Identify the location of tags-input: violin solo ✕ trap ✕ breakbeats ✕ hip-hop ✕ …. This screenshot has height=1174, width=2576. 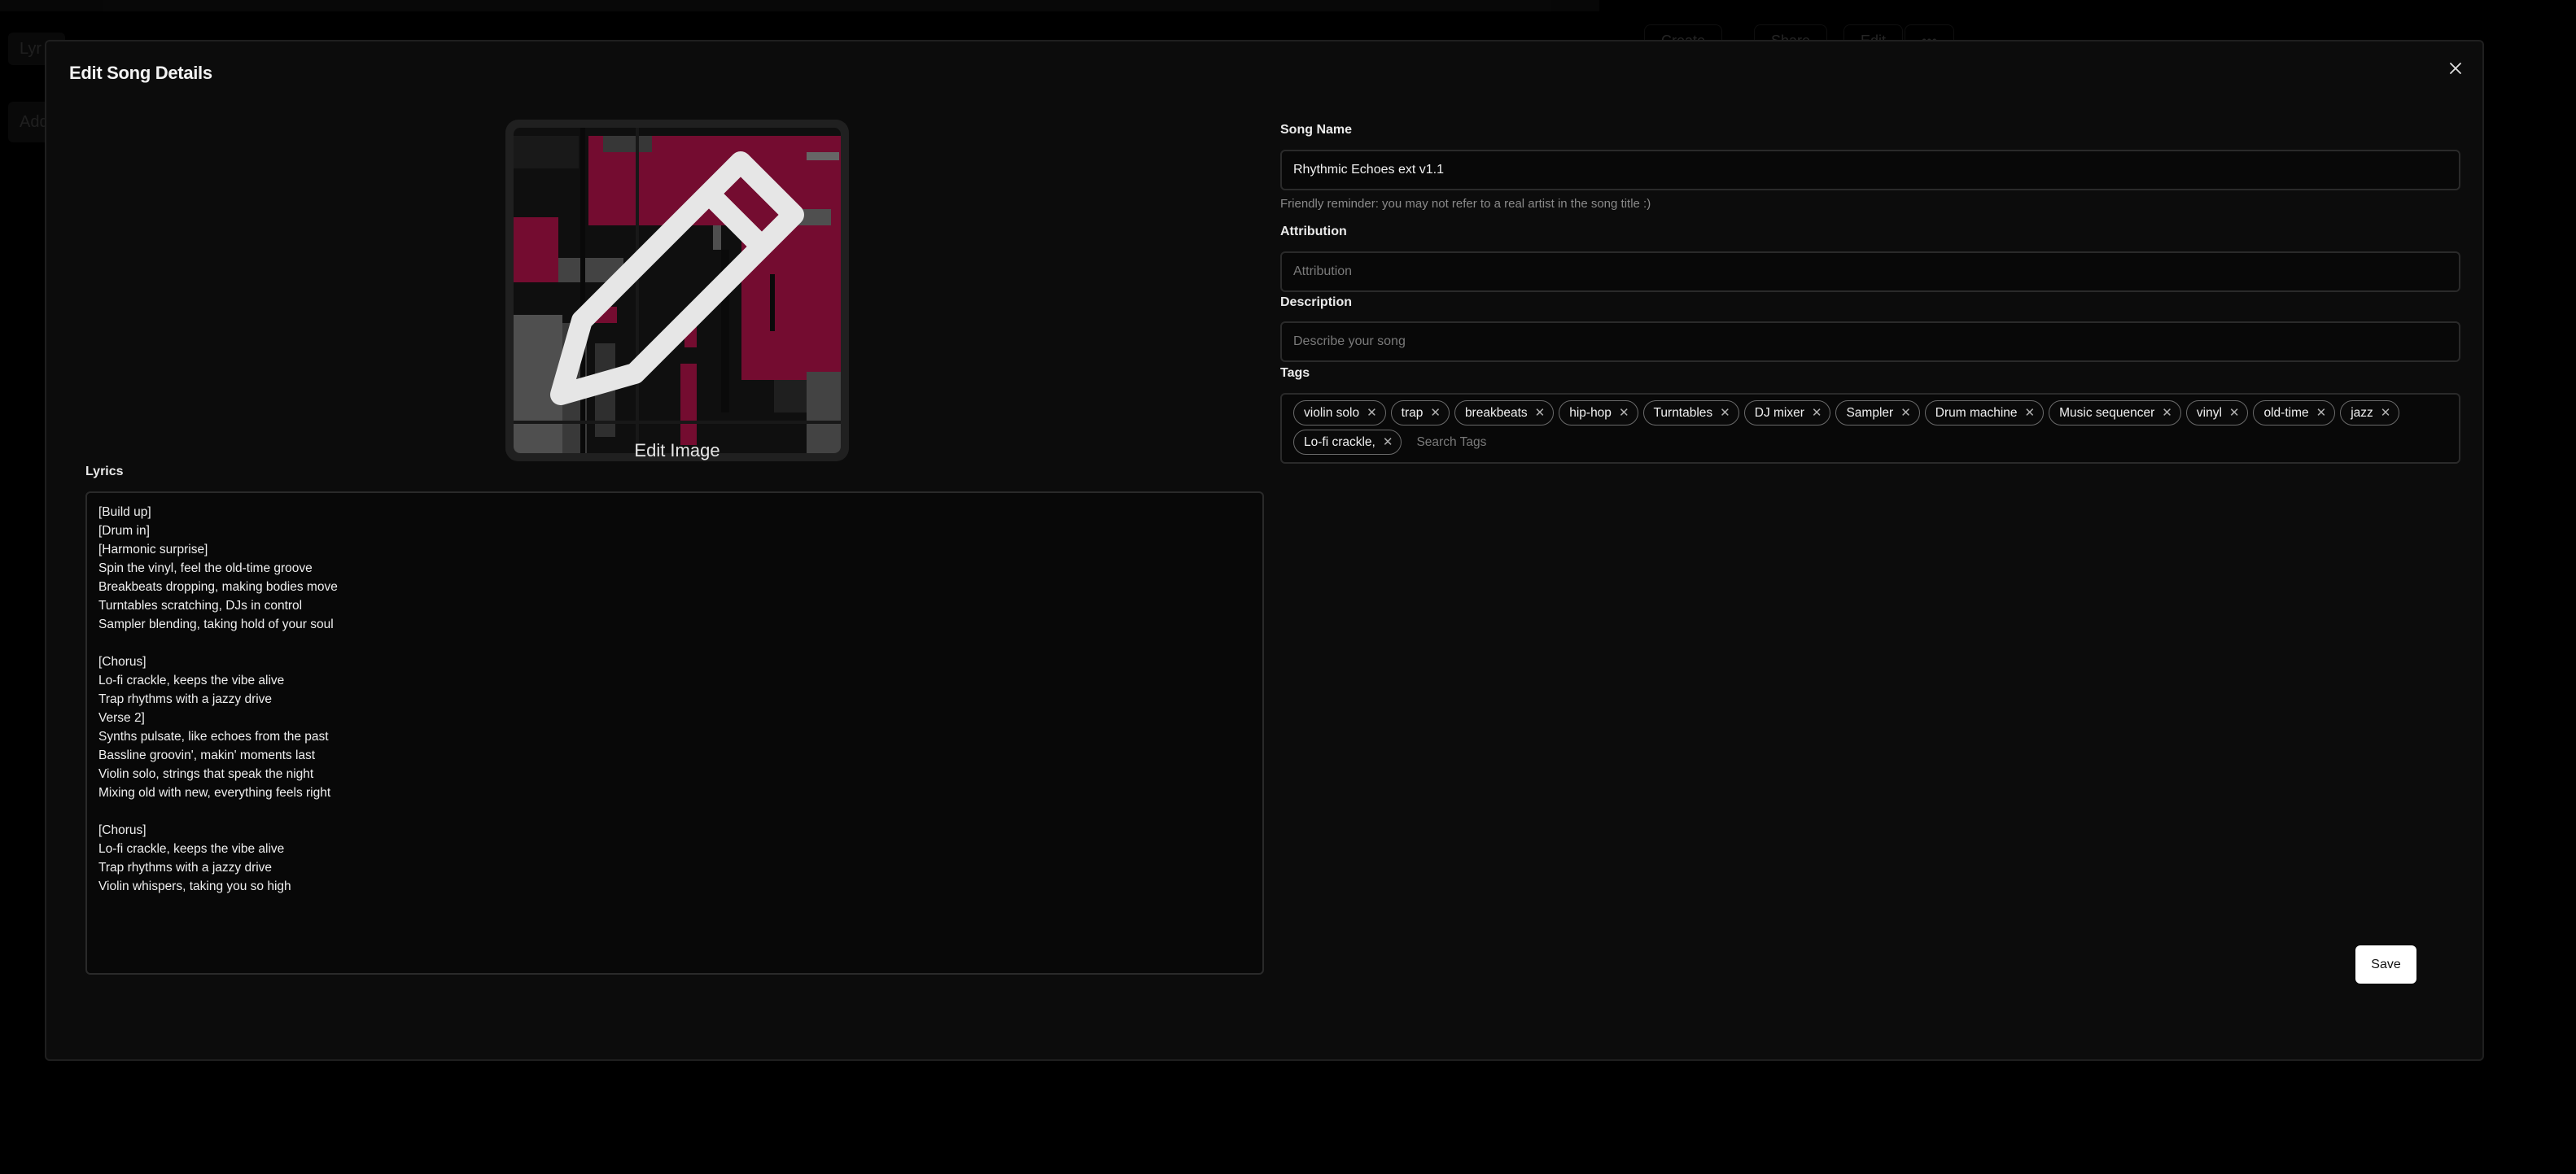
(1870, 428).